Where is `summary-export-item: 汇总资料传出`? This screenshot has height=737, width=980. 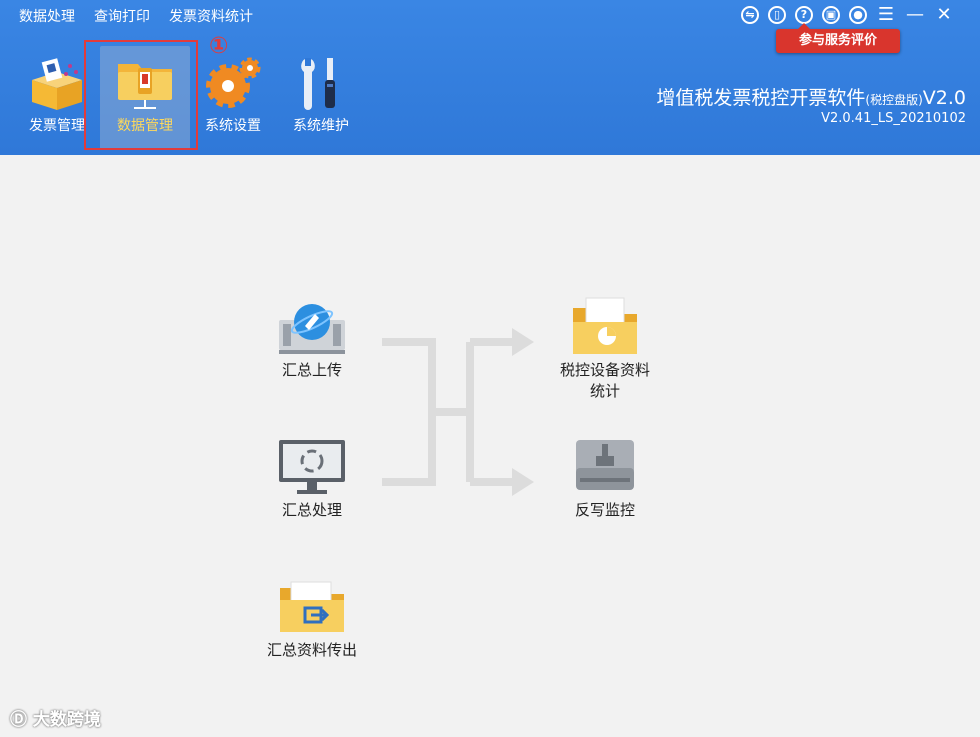
summary-export-item: 汇总资料传出 is located at coordinates (312, 619).